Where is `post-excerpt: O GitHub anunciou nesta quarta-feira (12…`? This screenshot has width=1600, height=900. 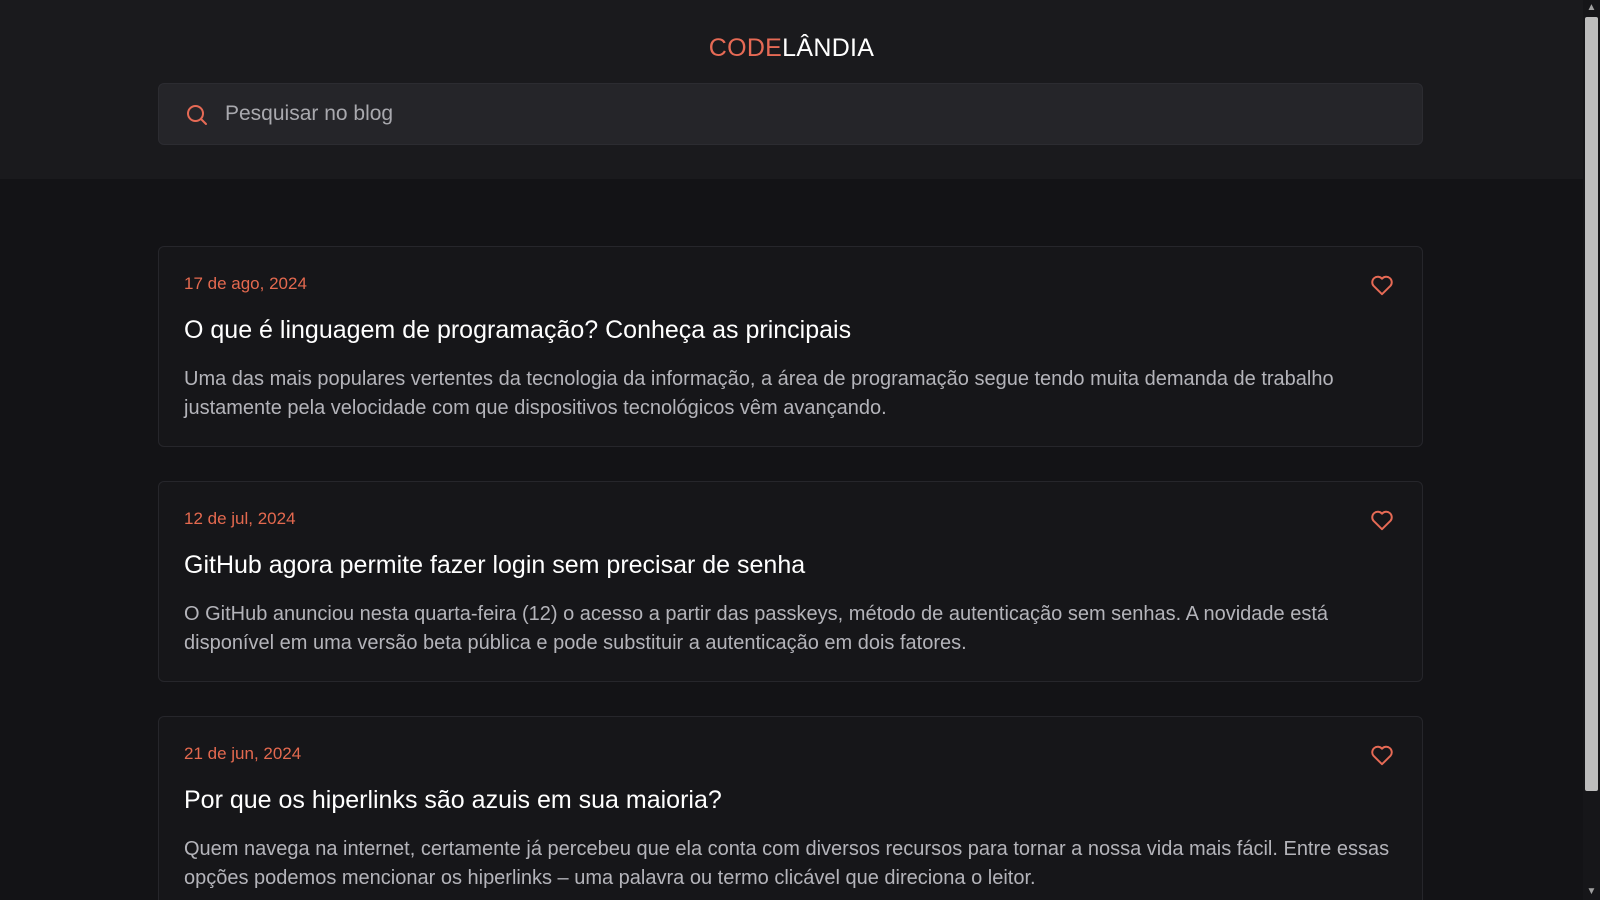 post-excerpt: O GitHub anunciou nesta quarta-feira (12… is located at coordinates (756, 628).